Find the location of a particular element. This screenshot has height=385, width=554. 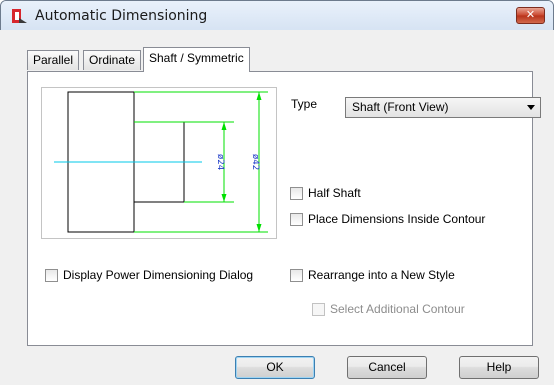

close-icon: ✕ is located at coordinates (530, 15).